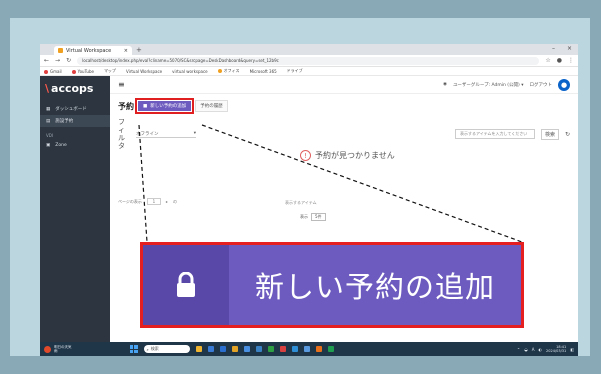 This screenshot has height=374, width=601. Describe the element at coordinates (541, 85) in the screenshot. I see `logout-link: ログアウト` at that location.